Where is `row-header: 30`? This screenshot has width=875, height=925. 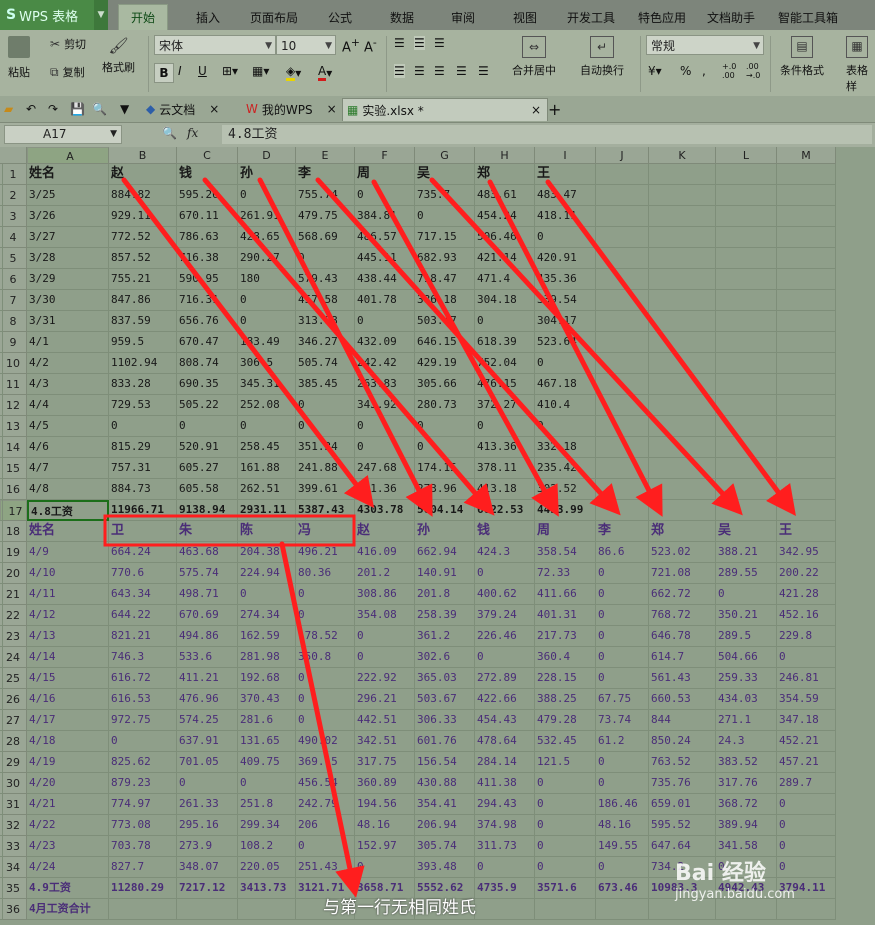
row-header: 30 is located at coordinates (13, 783).